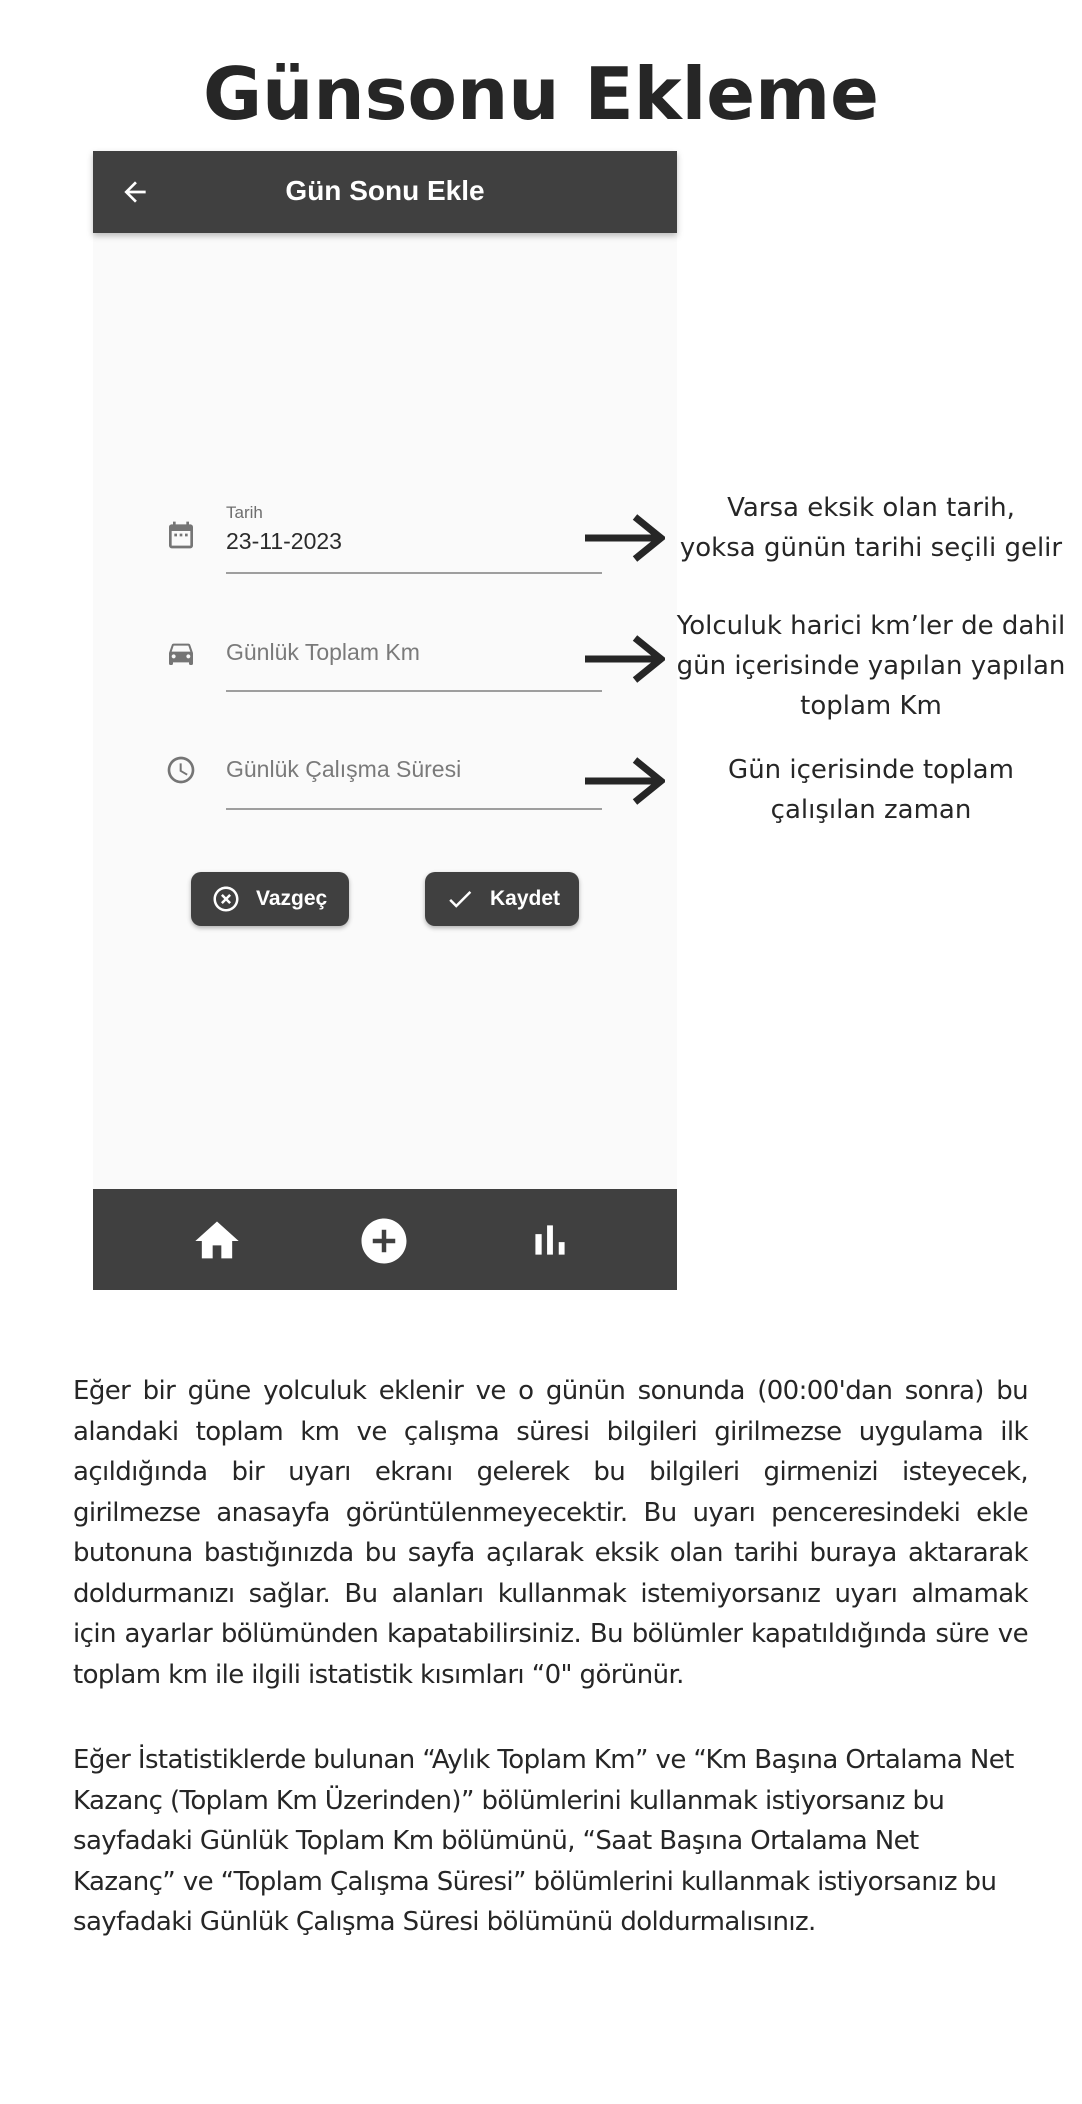  I want to click on car-icon, so click(181, 654).